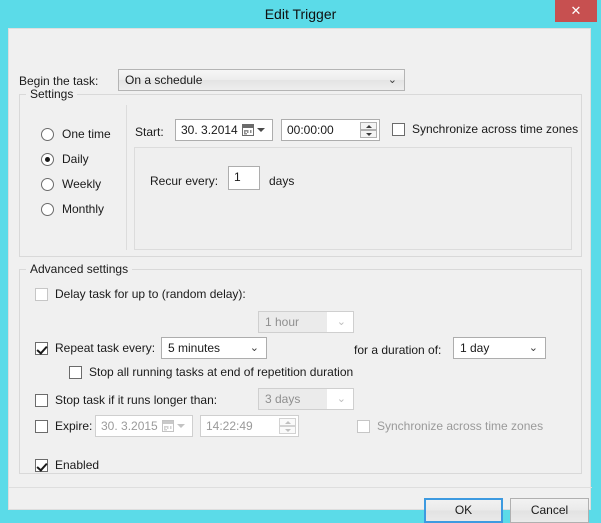 The image size is (601, 523). What do you see at coordinates (353, 198) in the screenshot?
I see `recur-panel` at bounding box center [353, 198].